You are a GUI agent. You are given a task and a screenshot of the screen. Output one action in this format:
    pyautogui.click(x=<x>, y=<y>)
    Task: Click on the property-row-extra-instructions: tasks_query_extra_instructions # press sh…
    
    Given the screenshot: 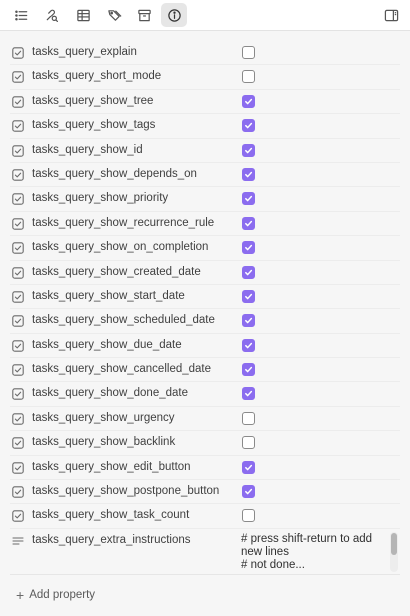 What is the action you would take?
    pyautogui.click(x=205, y=552)
    